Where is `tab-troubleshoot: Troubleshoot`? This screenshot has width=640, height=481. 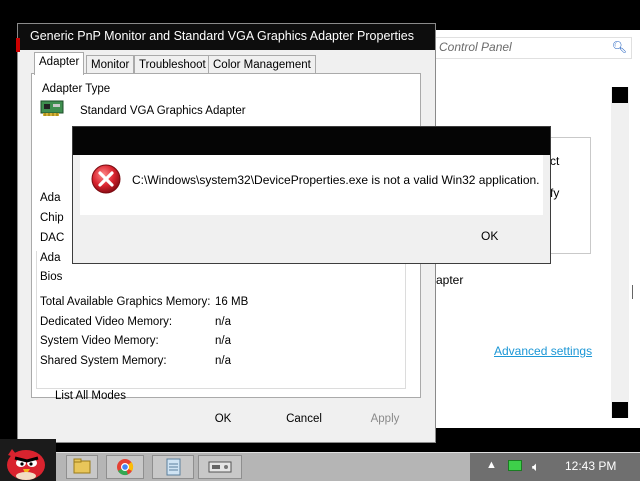
tab-troubleshoot: Troubleshoot is located at coordinates (172, 64).